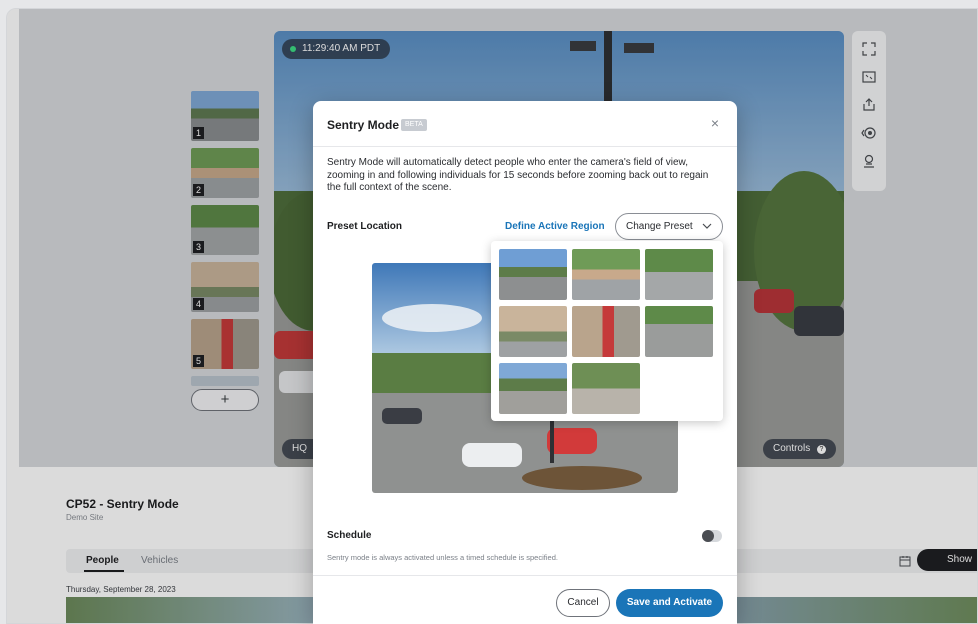 Image resolution: width=978 pixels, height=624 pixels. I want to click on preset-number: 3, so click(198, 247).